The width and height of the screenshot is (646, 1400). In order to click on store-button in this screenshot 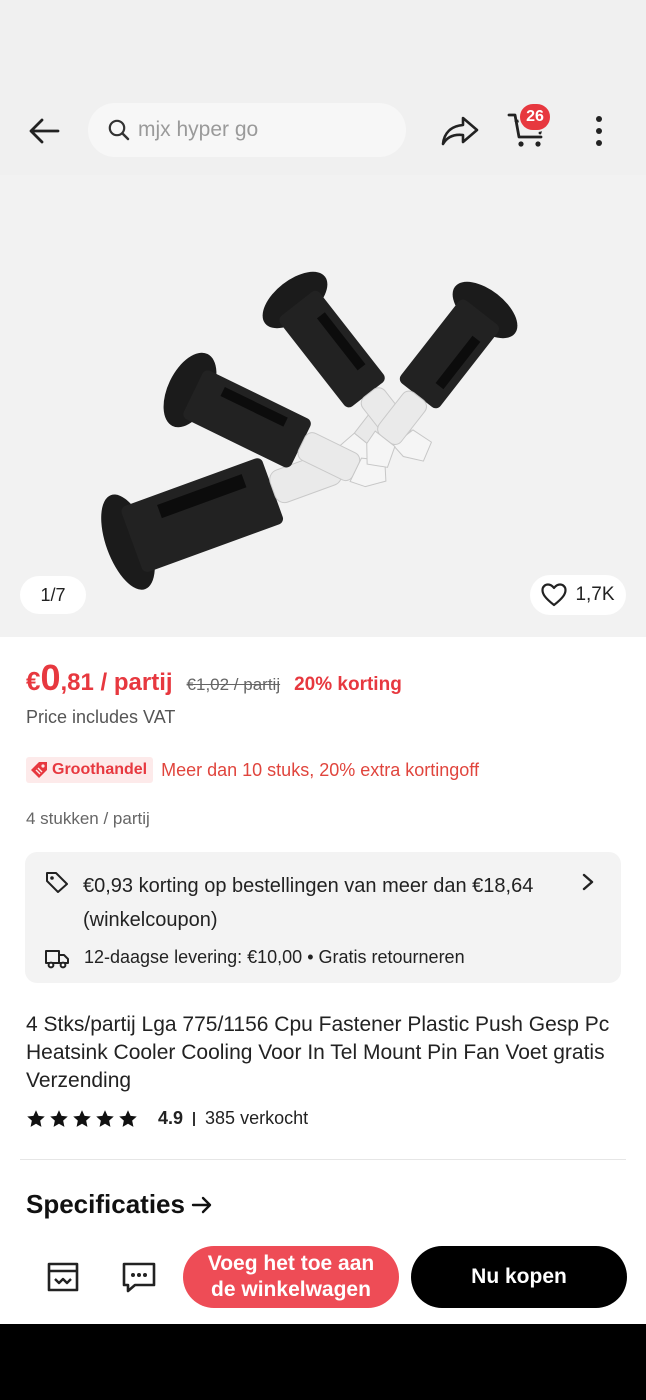, I will do `click(63, 1277)`.